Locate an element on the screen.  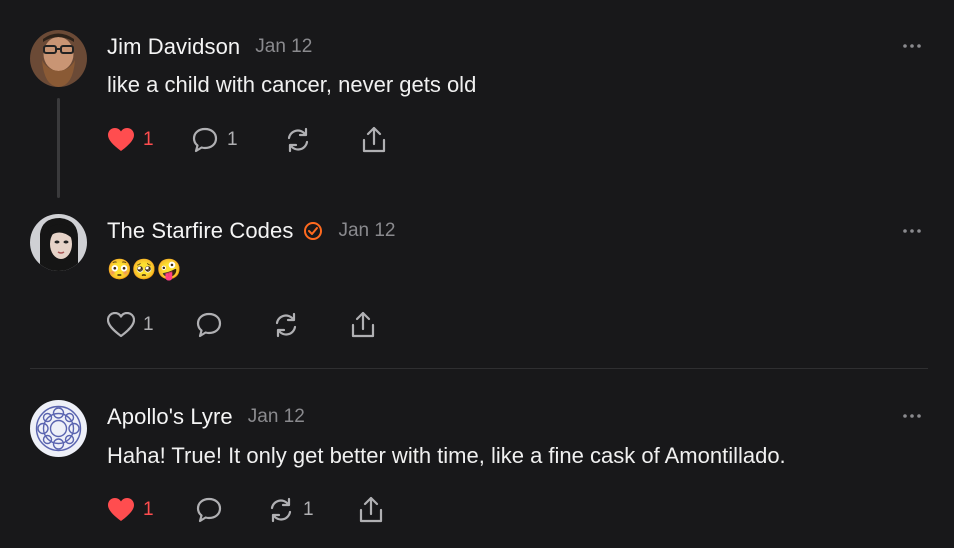
author-name: Apollo's Lyre is located at coordinates (170, 417).